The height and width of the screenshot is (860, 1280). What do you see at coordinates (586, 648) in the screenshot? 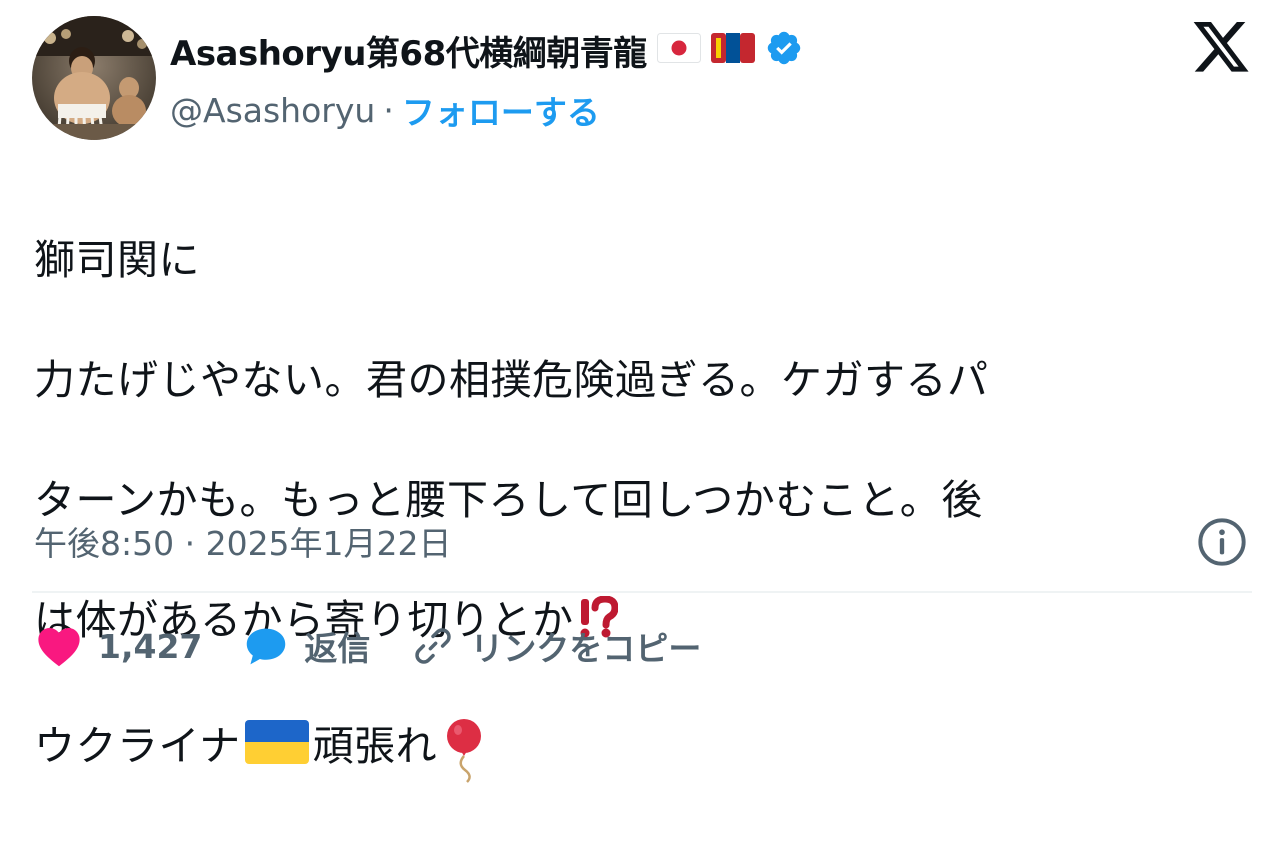
I see `copy-link-label: リンクをコピー` at bounding box center [586, 648].